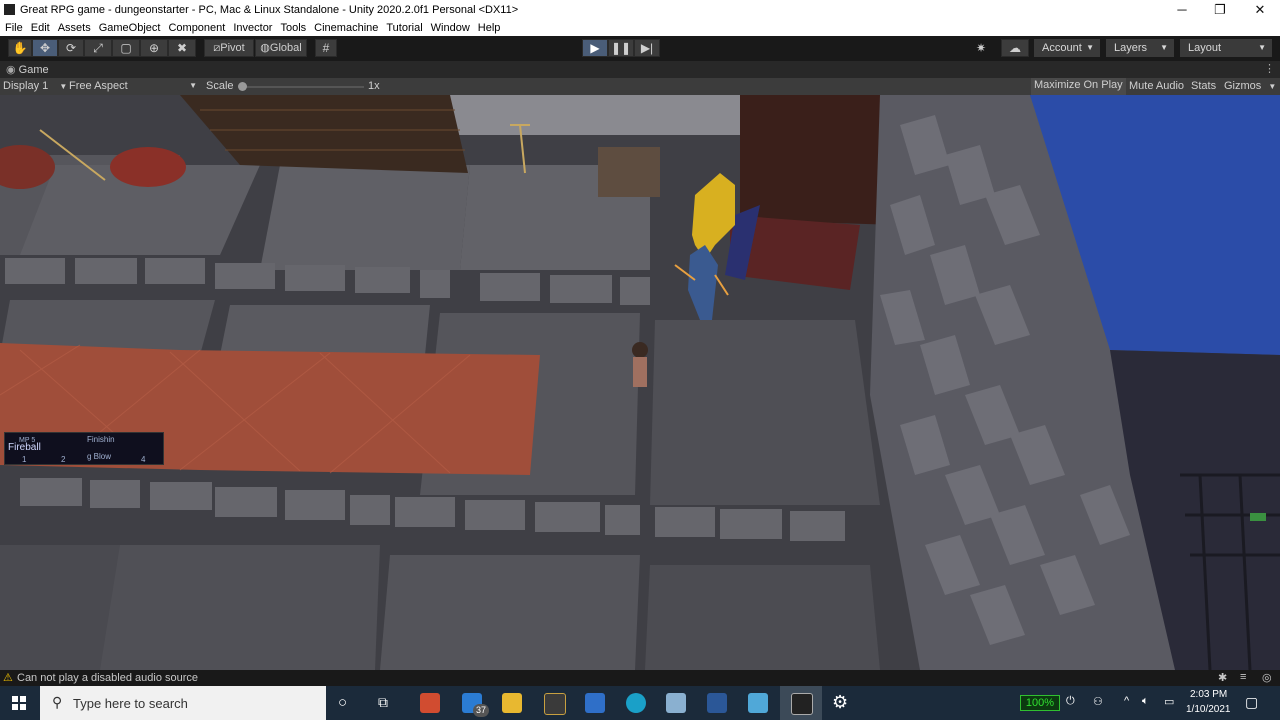  What do you see at coordinates (1169, 701) in the screenshot?
I see `network-icon: ▭` at bounding box center [1169, 701].